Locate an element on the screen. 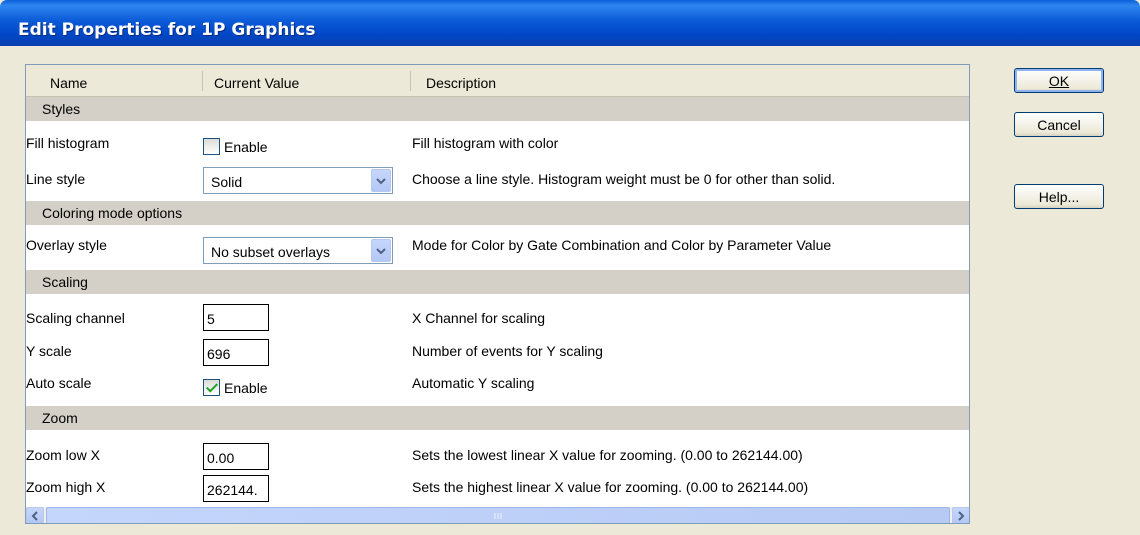  horizontal-scroll-thumb is located at coordinates (498, 515).